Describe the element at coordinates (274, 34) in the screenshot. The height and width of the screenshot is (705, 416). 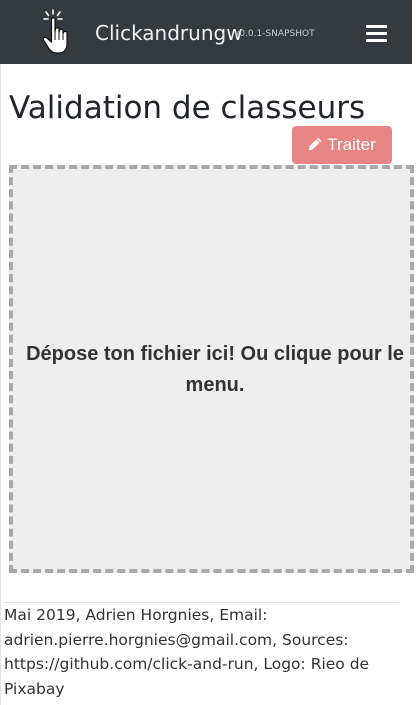
I see `version-label: v0.0.1-SNAPSHOT` at that location.